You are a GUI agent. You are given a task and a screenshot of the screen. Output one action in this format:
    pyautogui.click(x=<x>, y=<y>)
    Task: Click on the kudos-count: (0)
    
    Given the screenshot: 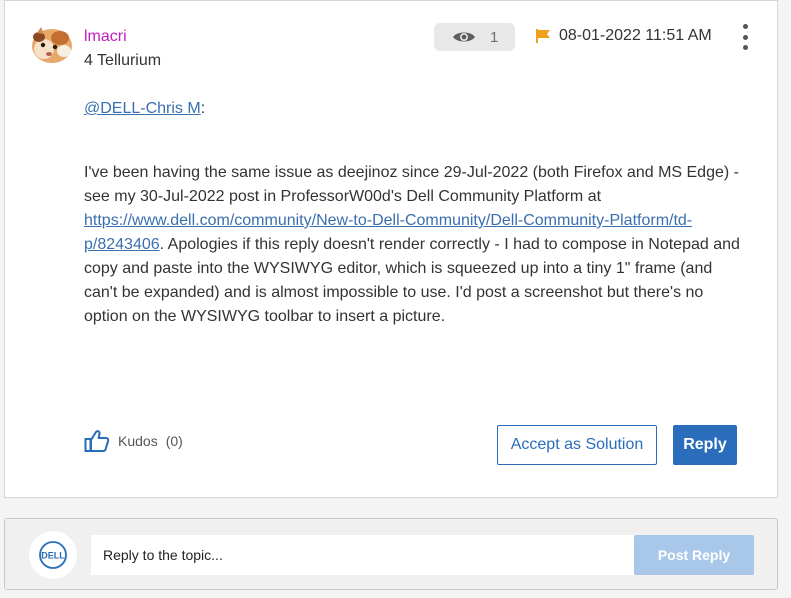 What is the action you would take?
    pyautogui.click(x=174, y=441)
    